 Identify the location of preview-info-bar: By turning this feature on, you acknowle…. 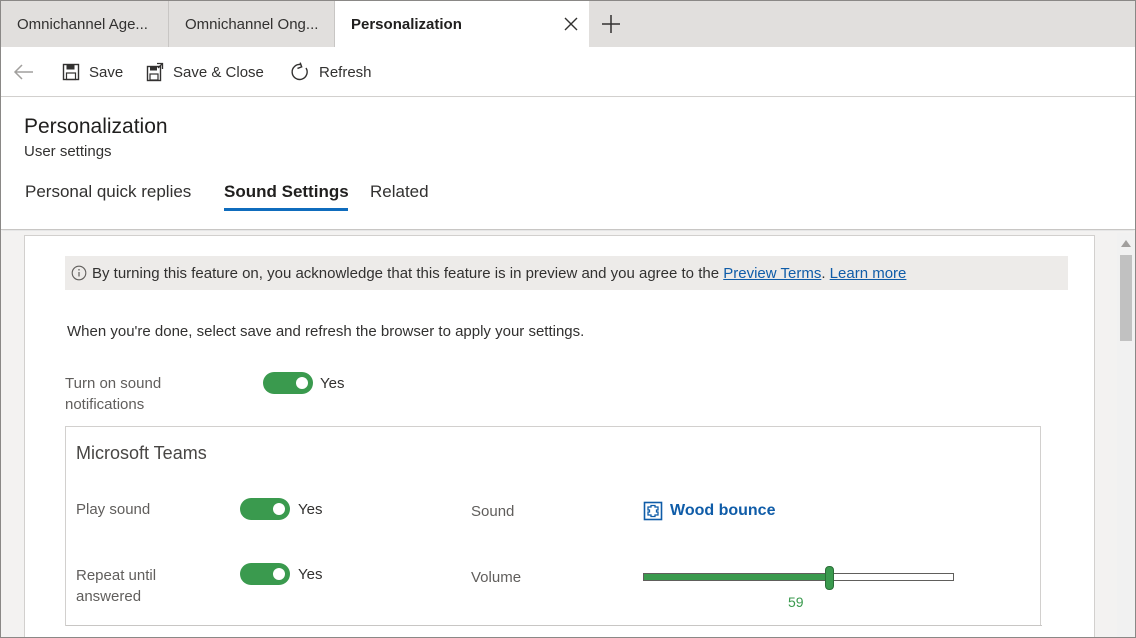
(566, 273).